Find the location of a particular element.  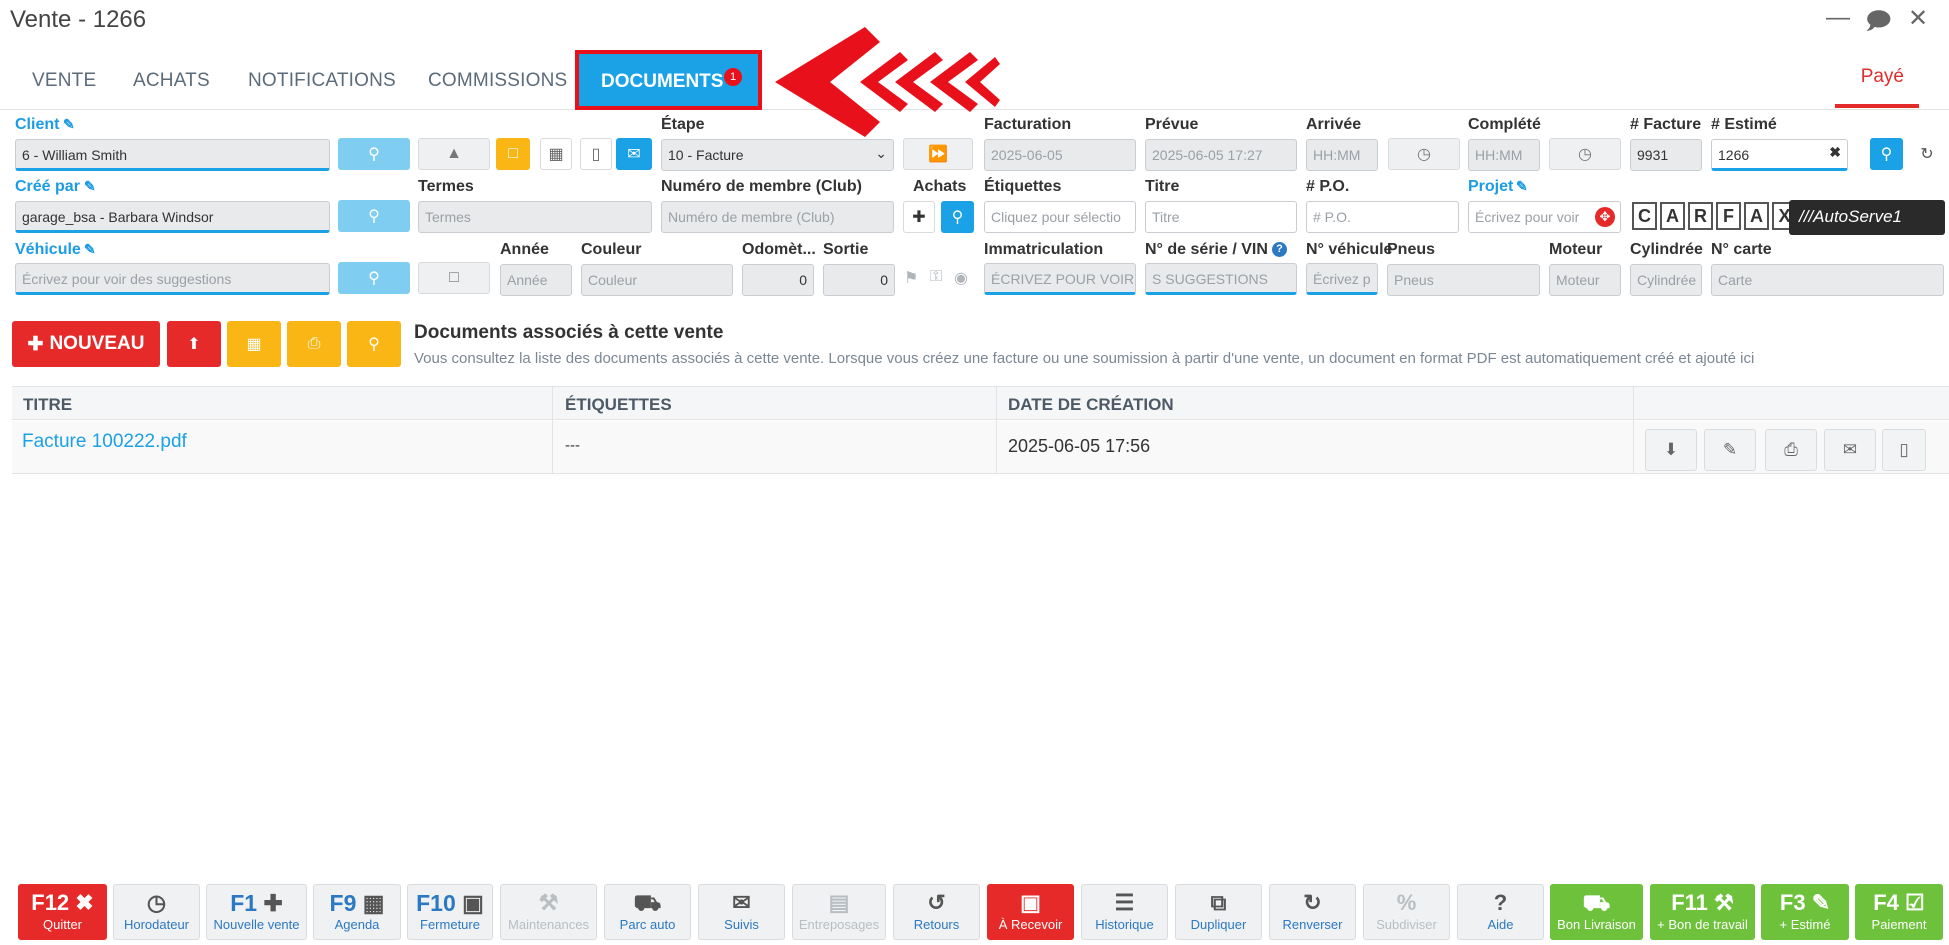

f10-closing-button: F10 ▣ Fermeture is located at coordinates (450, 912).